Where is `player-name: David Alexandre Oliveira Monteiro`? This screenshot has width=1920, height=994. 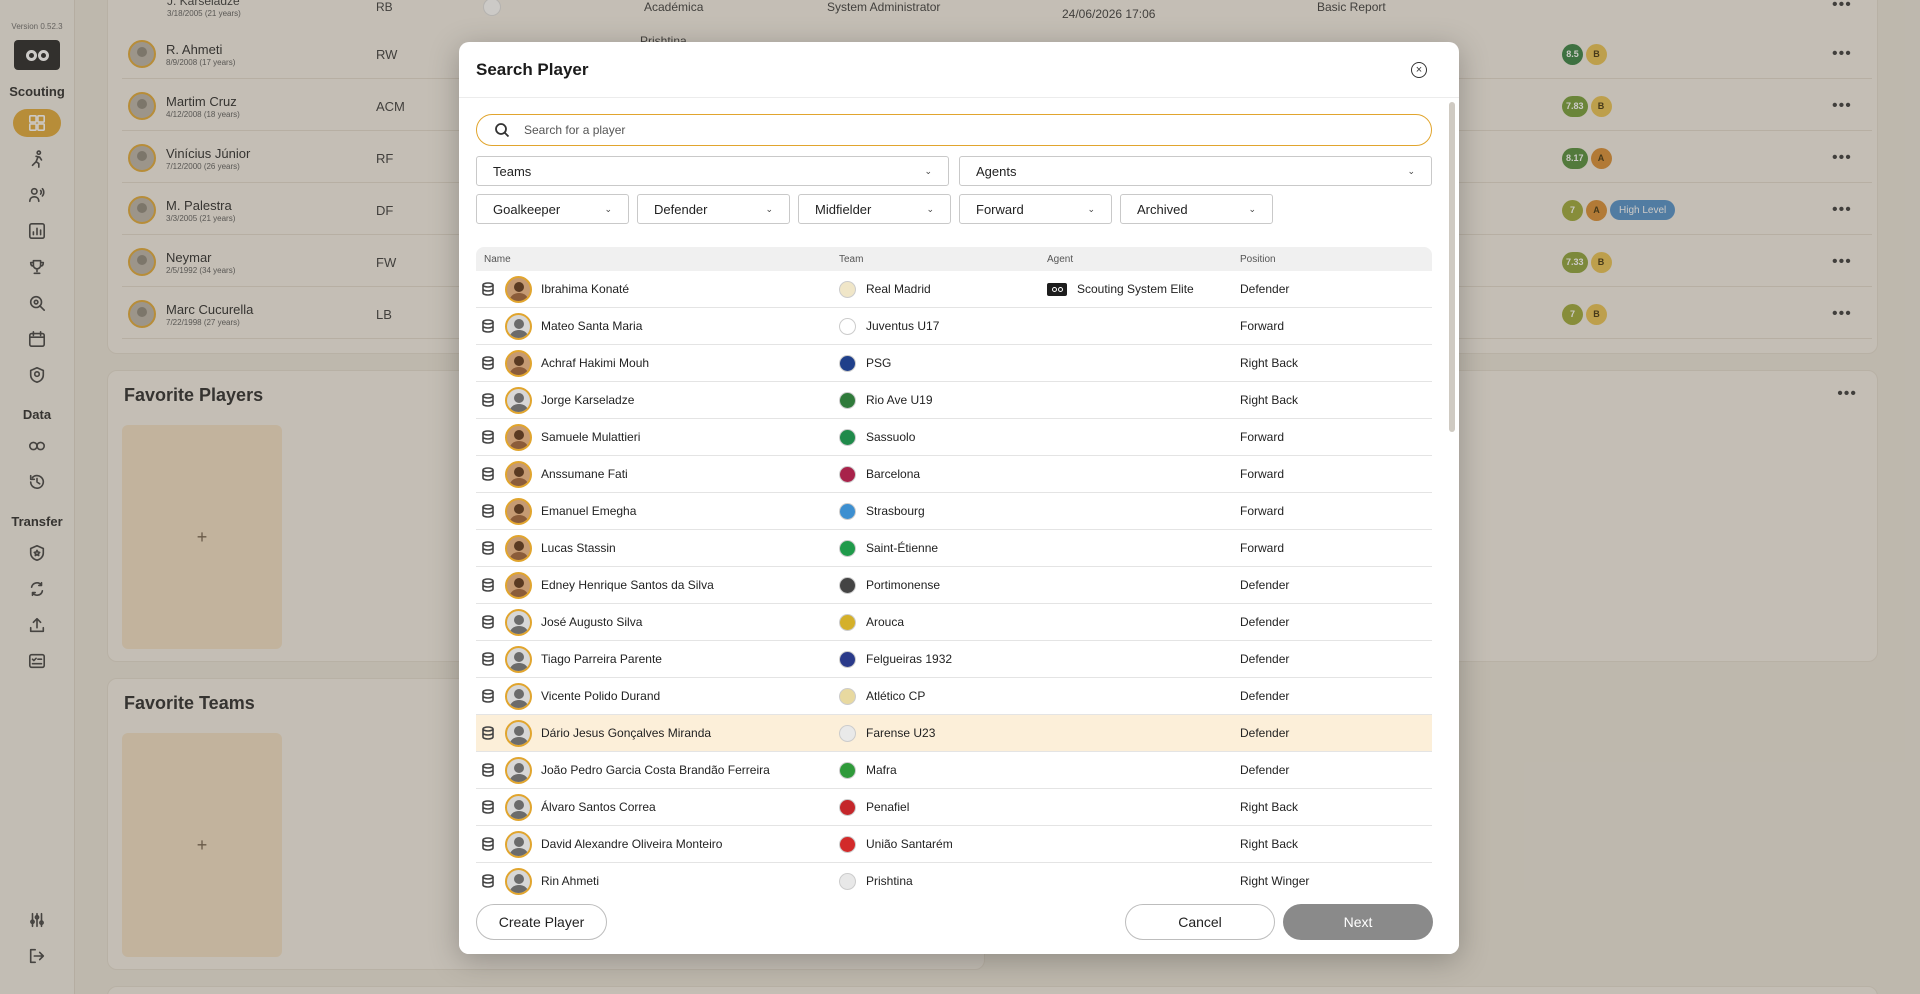 player-name: David Alexandre Oliveira Monteiro is located at coordinates (632, 844).